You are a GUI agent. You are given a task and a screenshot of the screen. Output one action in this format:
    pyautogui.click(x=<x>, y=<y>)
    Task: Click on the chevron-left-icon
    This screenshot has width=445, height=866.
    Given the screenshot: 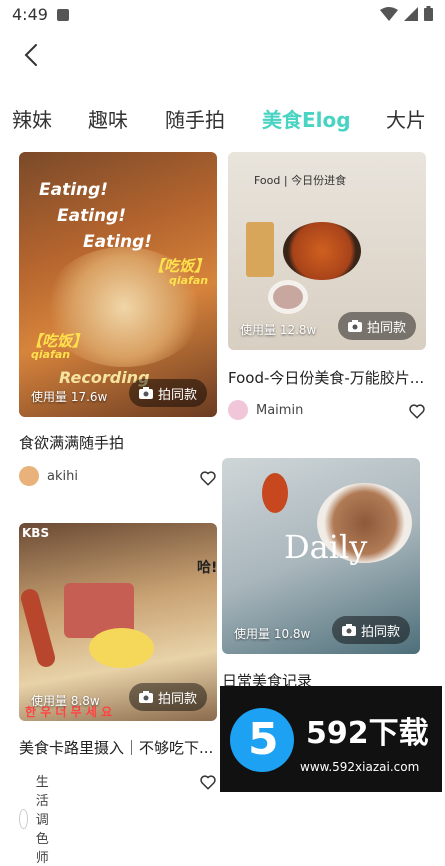 What is the action you would take?
    pyautogui.click(x=30, y=55)
    